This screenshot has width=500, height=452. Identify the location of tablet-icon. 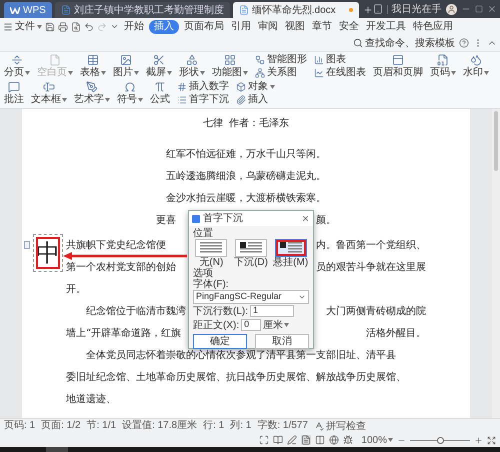
(377, 9).